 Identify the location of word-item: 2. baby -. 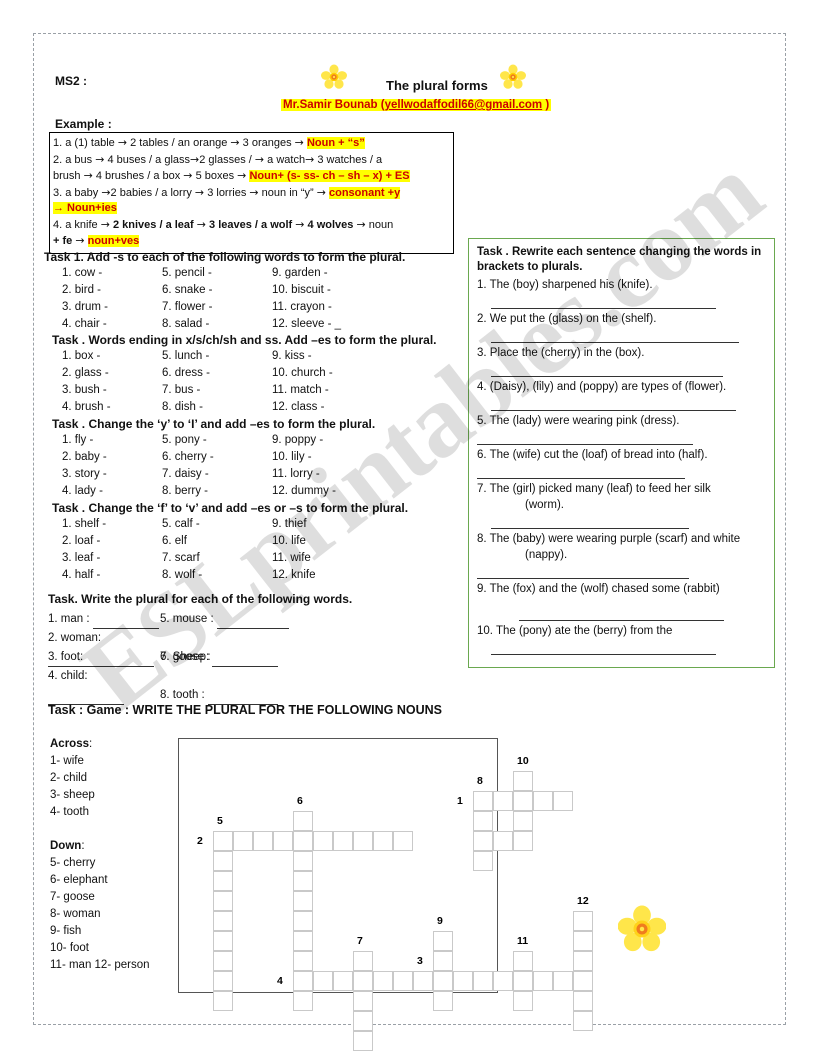
(103, 457).